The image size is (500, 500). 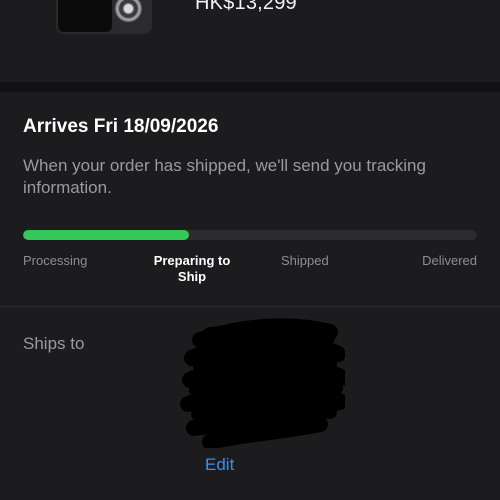 What do you see at coordinates (305, 260) in the screenshot?
I see `step-shipped: Shipped` at bounding box center [305, 260].